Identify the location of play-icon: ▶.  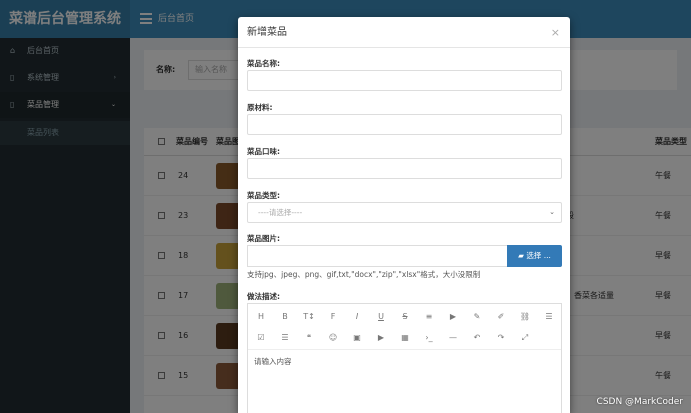
(381, 338).